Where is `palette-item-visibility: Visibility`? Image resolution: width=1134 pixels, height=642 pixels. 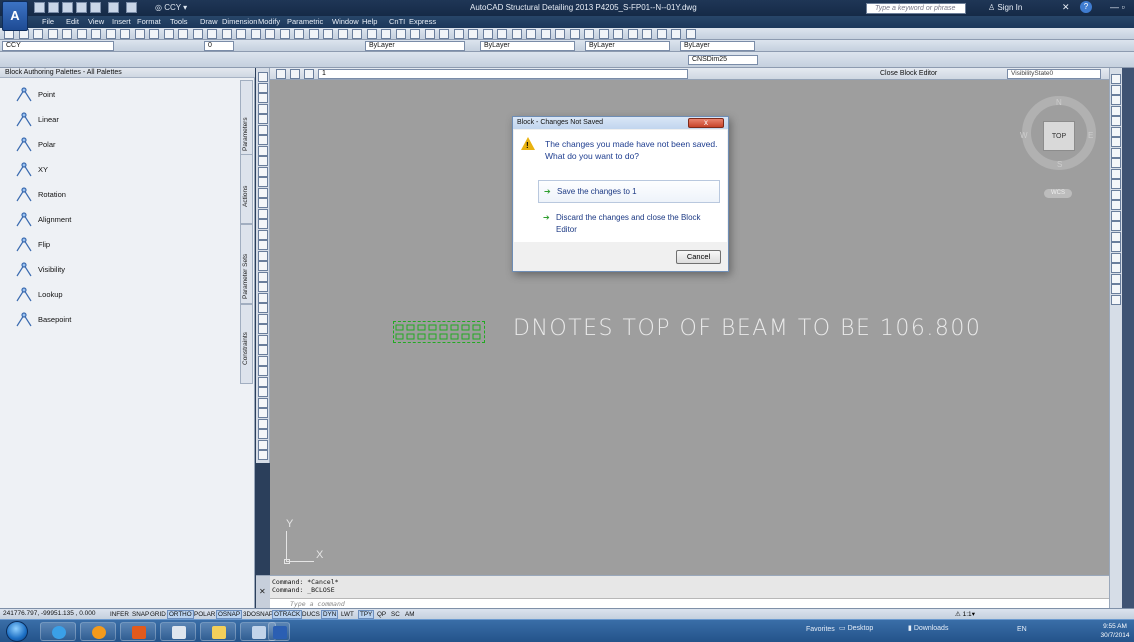
palette-item-visibility: Visibility is located at coordinates (114, 270).